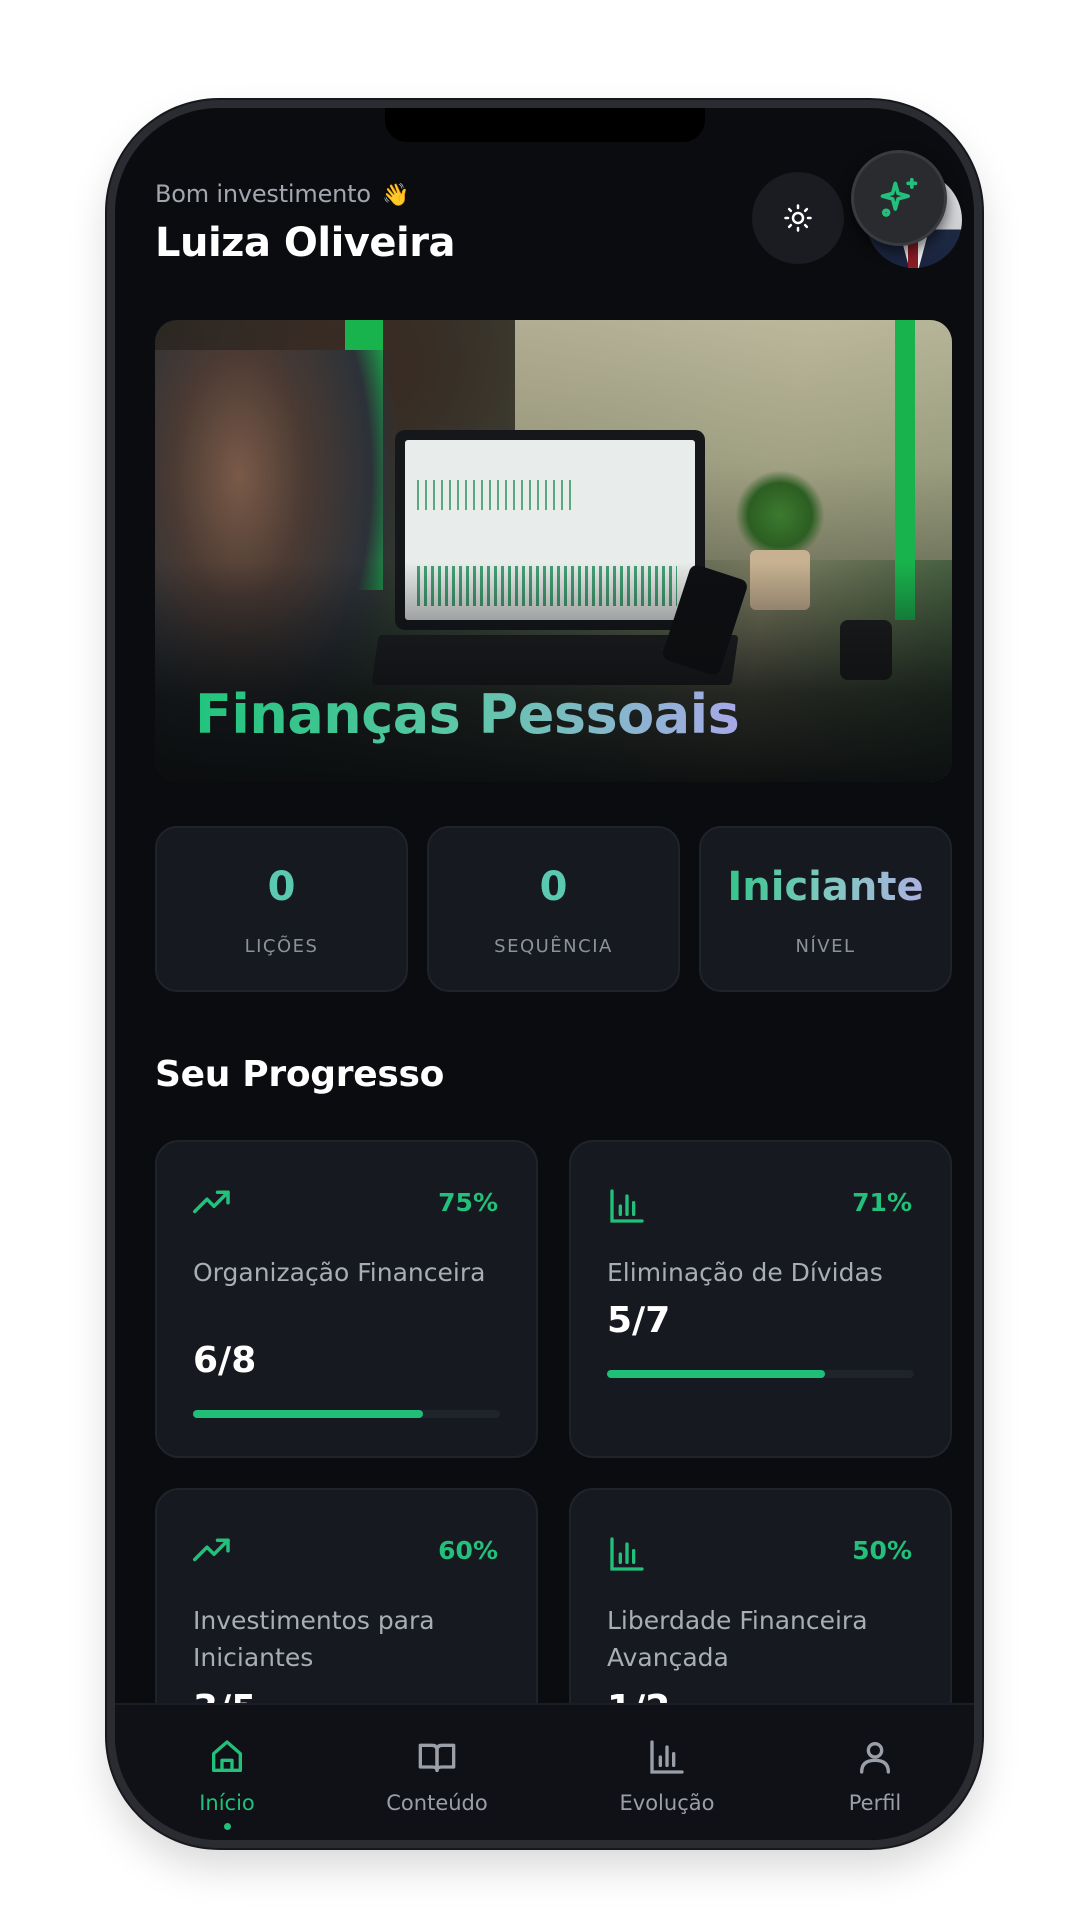 This screenshot has height=1920, width=1080. What do you see at coordinates (281, 946) in the screenshot?
I see `stat-label: LIÇÕES` at bounding box center [281, 946].